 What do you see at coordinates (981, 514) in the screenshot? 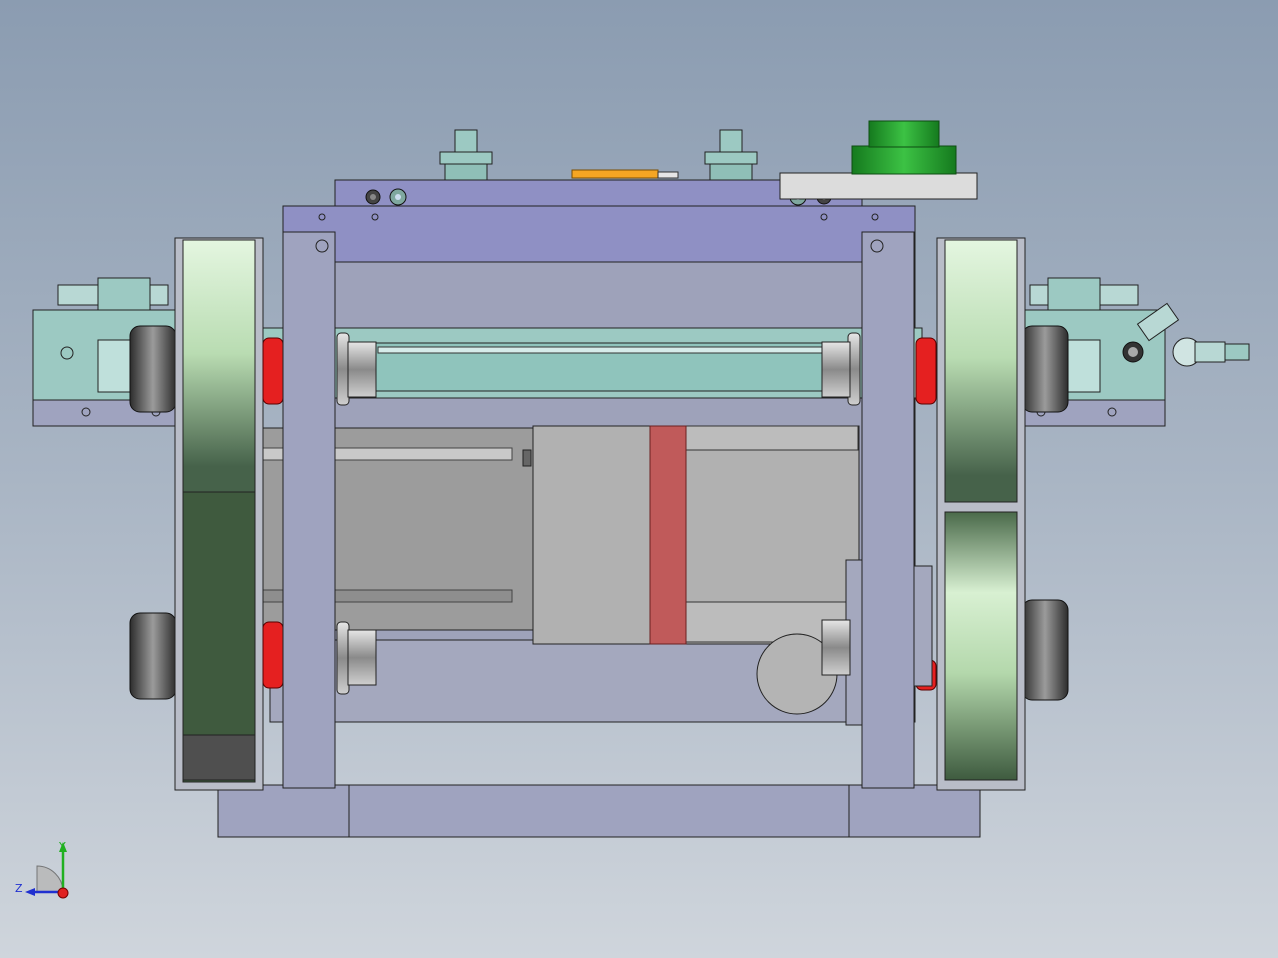
I see `right-wheel` at bounding box center [981, 514].